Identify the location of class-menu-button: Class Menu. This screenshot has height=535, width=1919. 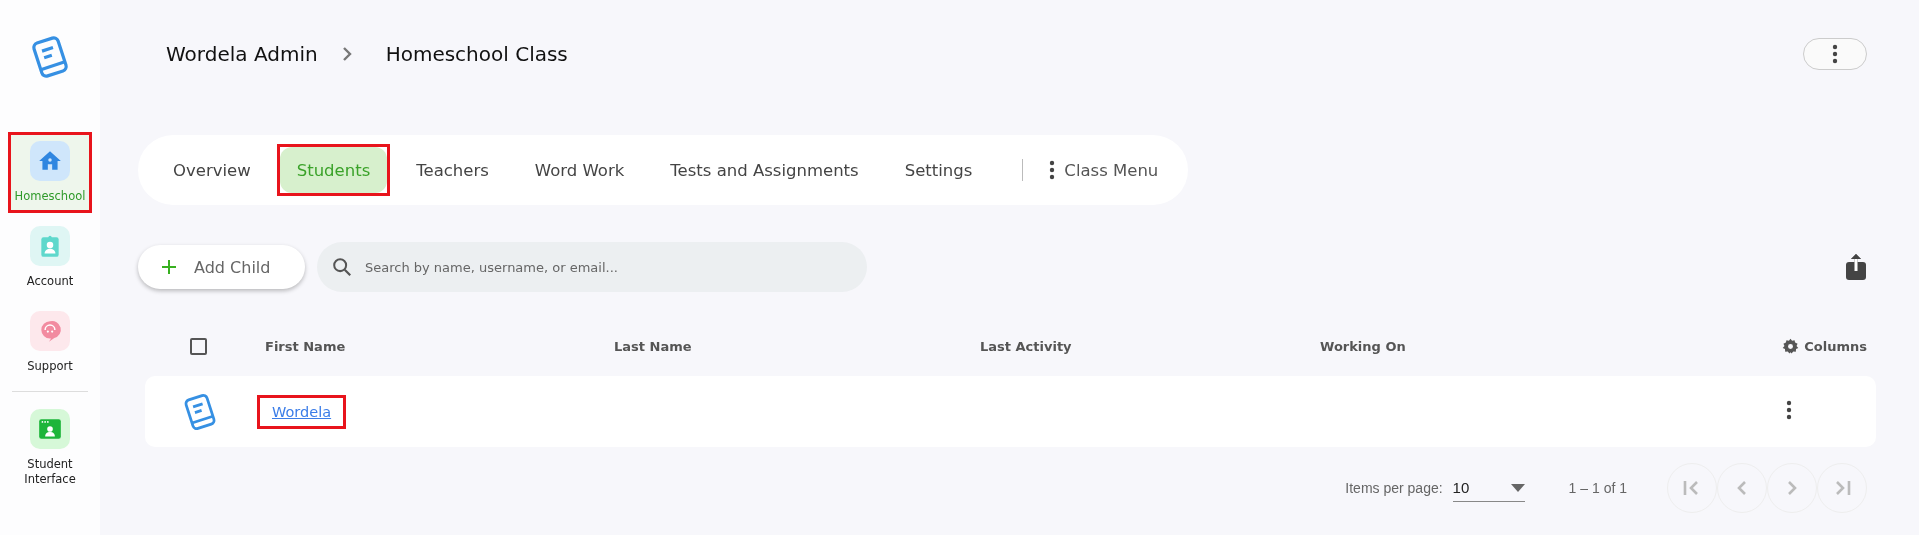
(1104, 170).